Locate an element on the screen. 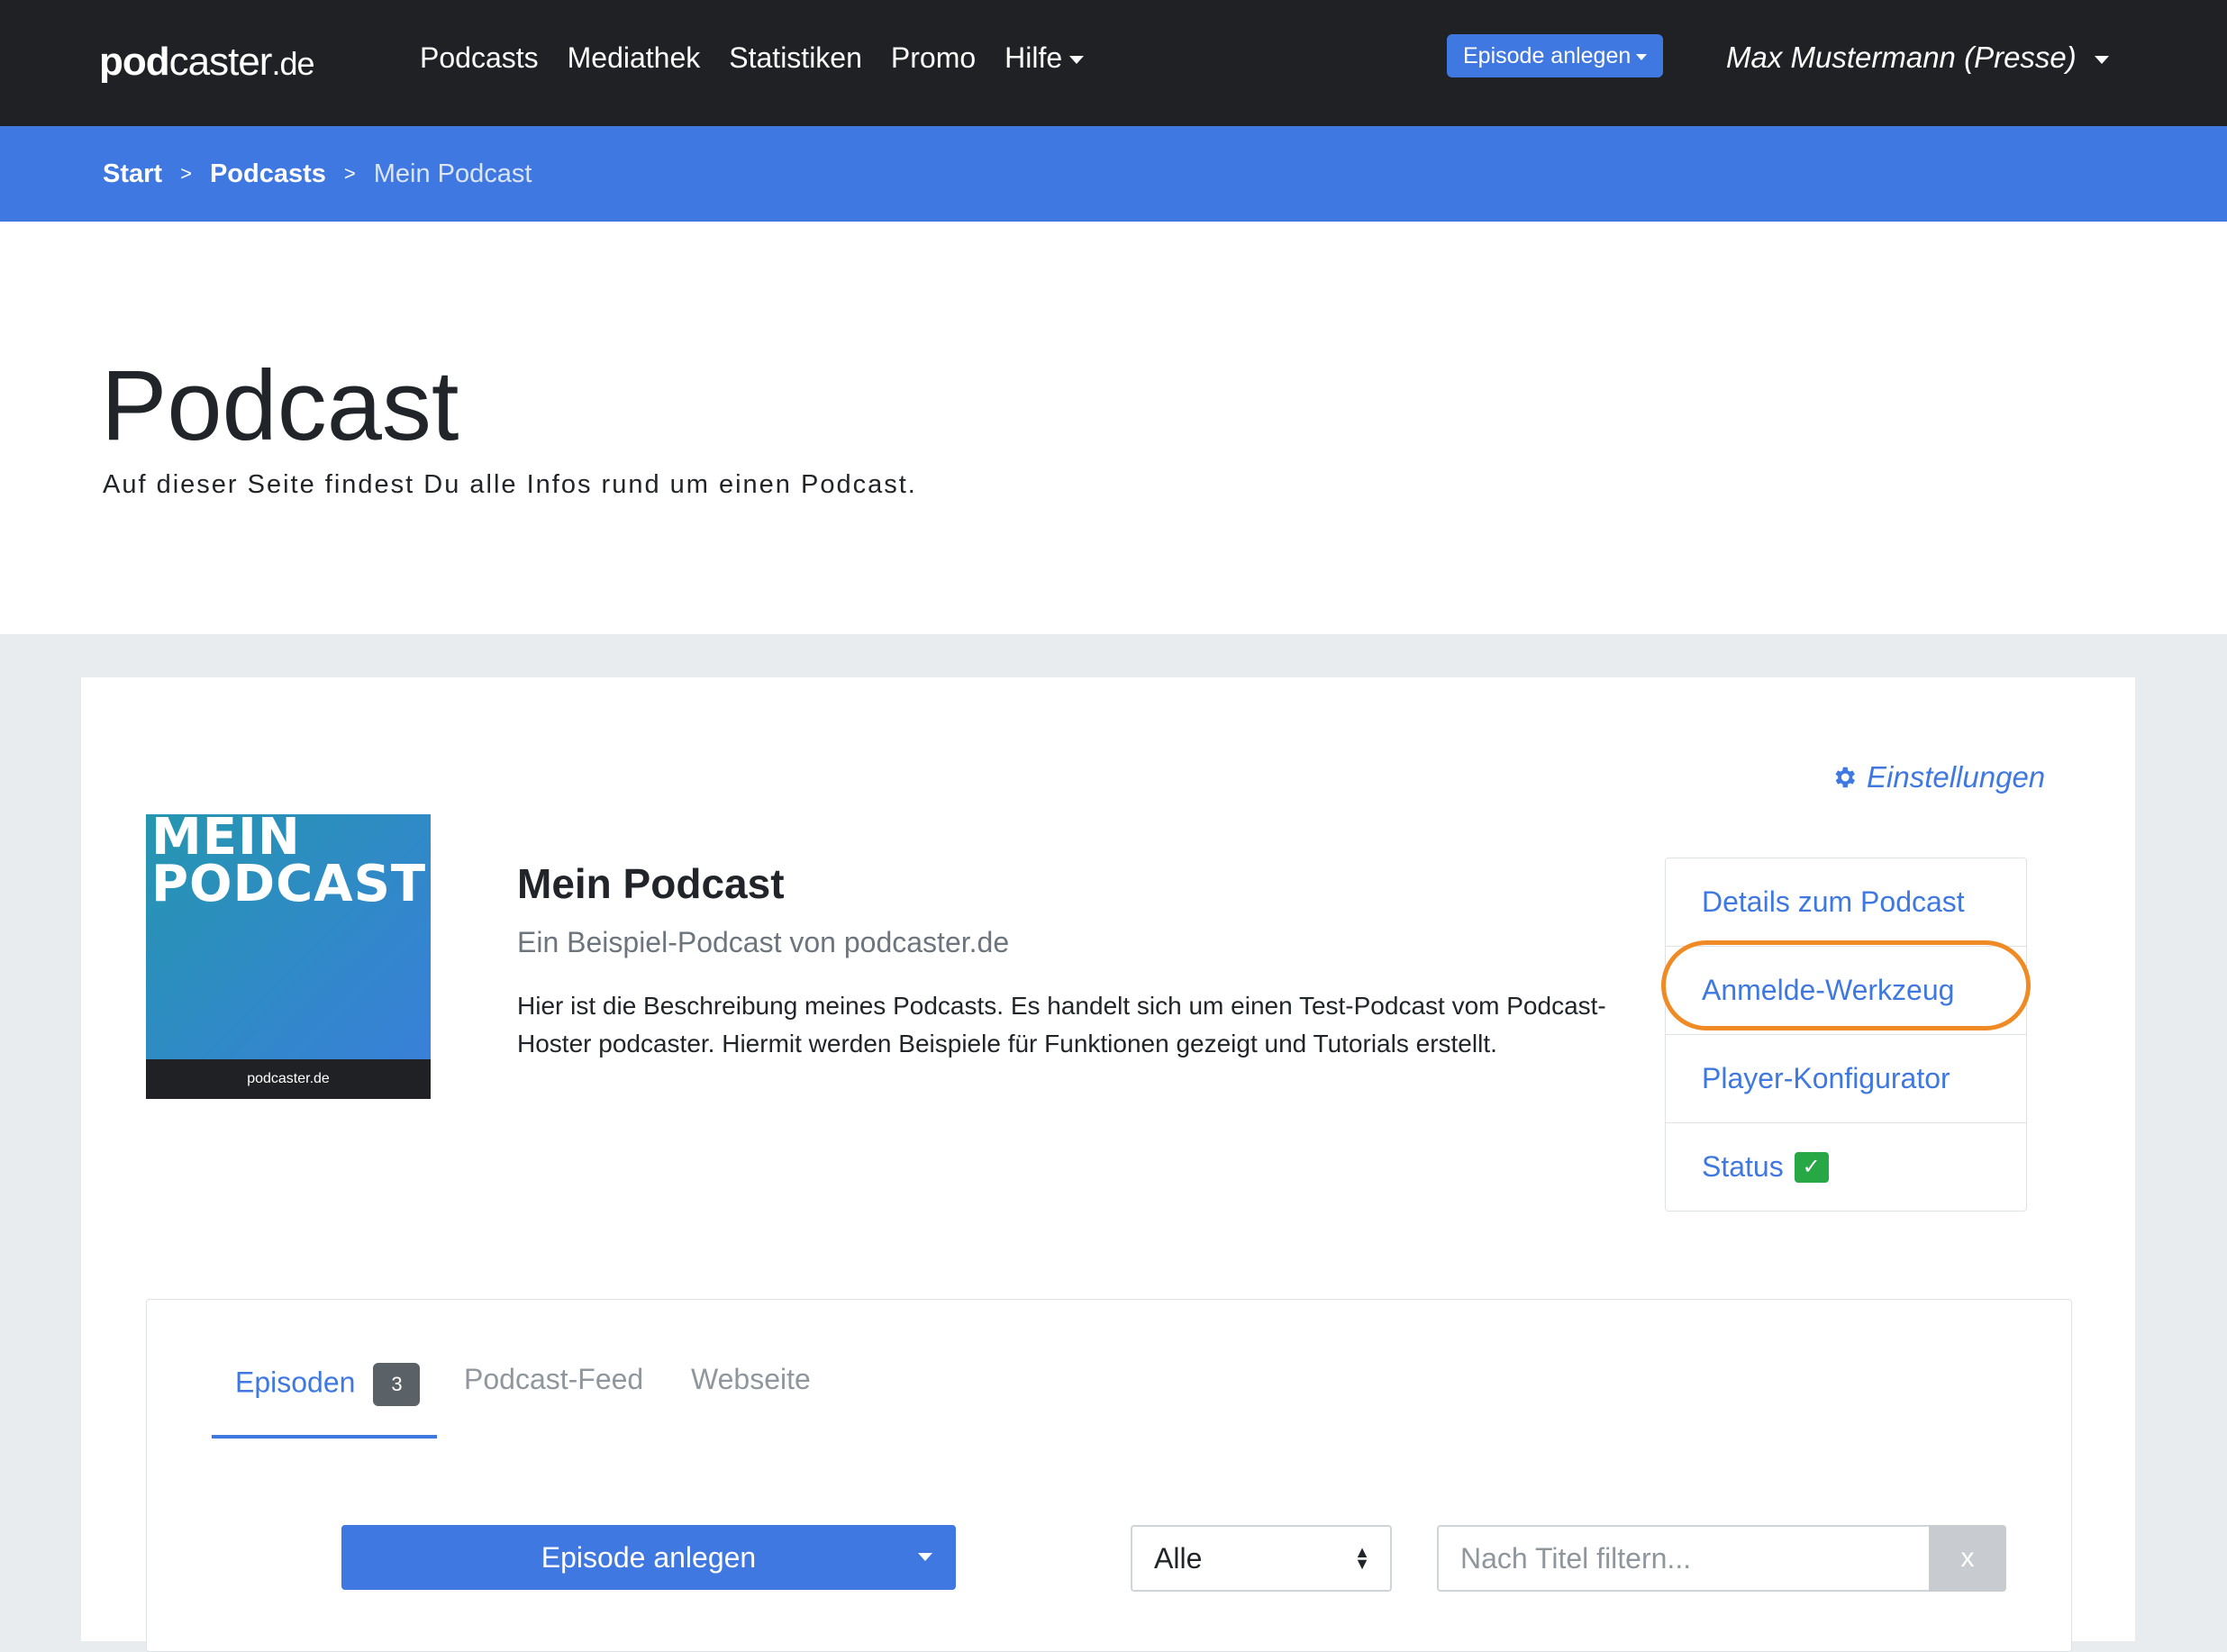  side-item-player-konfigurator: Player-Konfigurator is located at coordinates (1846, 1078).